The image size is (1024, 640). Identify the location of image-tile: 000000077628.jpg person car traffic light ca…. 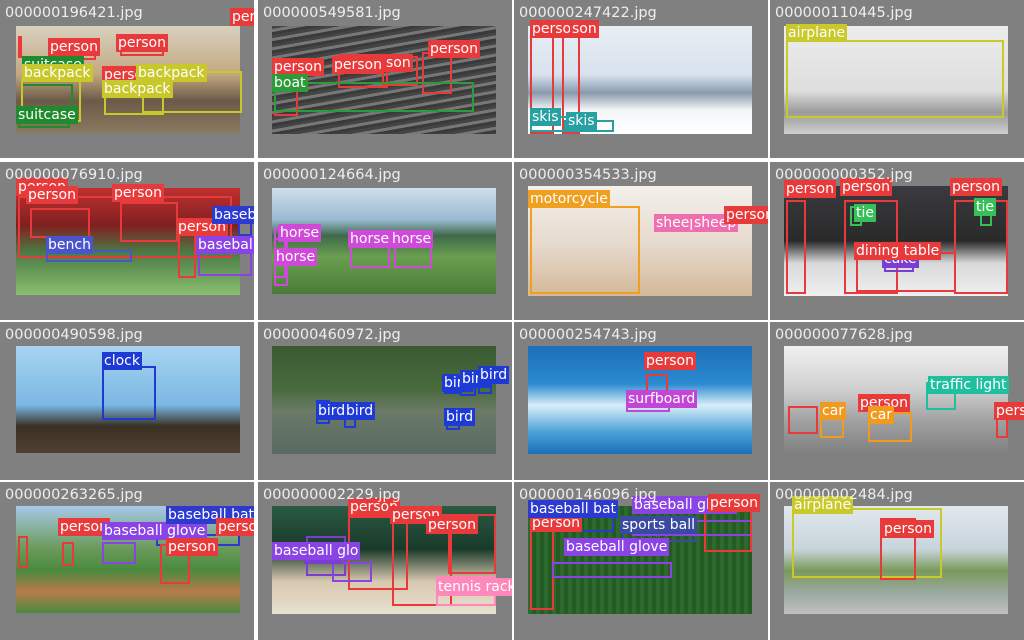
(897, 401).